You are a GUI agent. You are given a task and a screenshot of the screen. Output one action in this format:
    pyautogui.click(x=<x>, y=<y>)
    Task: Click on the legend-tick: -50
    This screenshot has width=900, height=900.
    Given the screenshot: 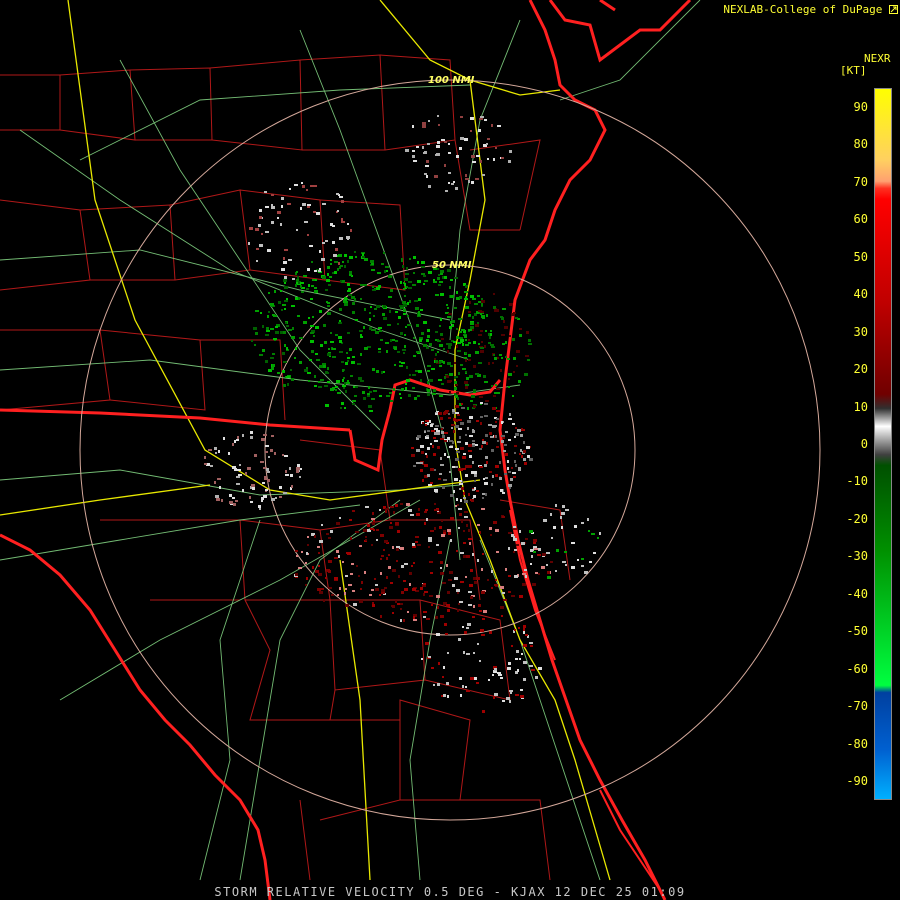 What is the action you would take?
    pyautogui.click(x=857, y=631)
    